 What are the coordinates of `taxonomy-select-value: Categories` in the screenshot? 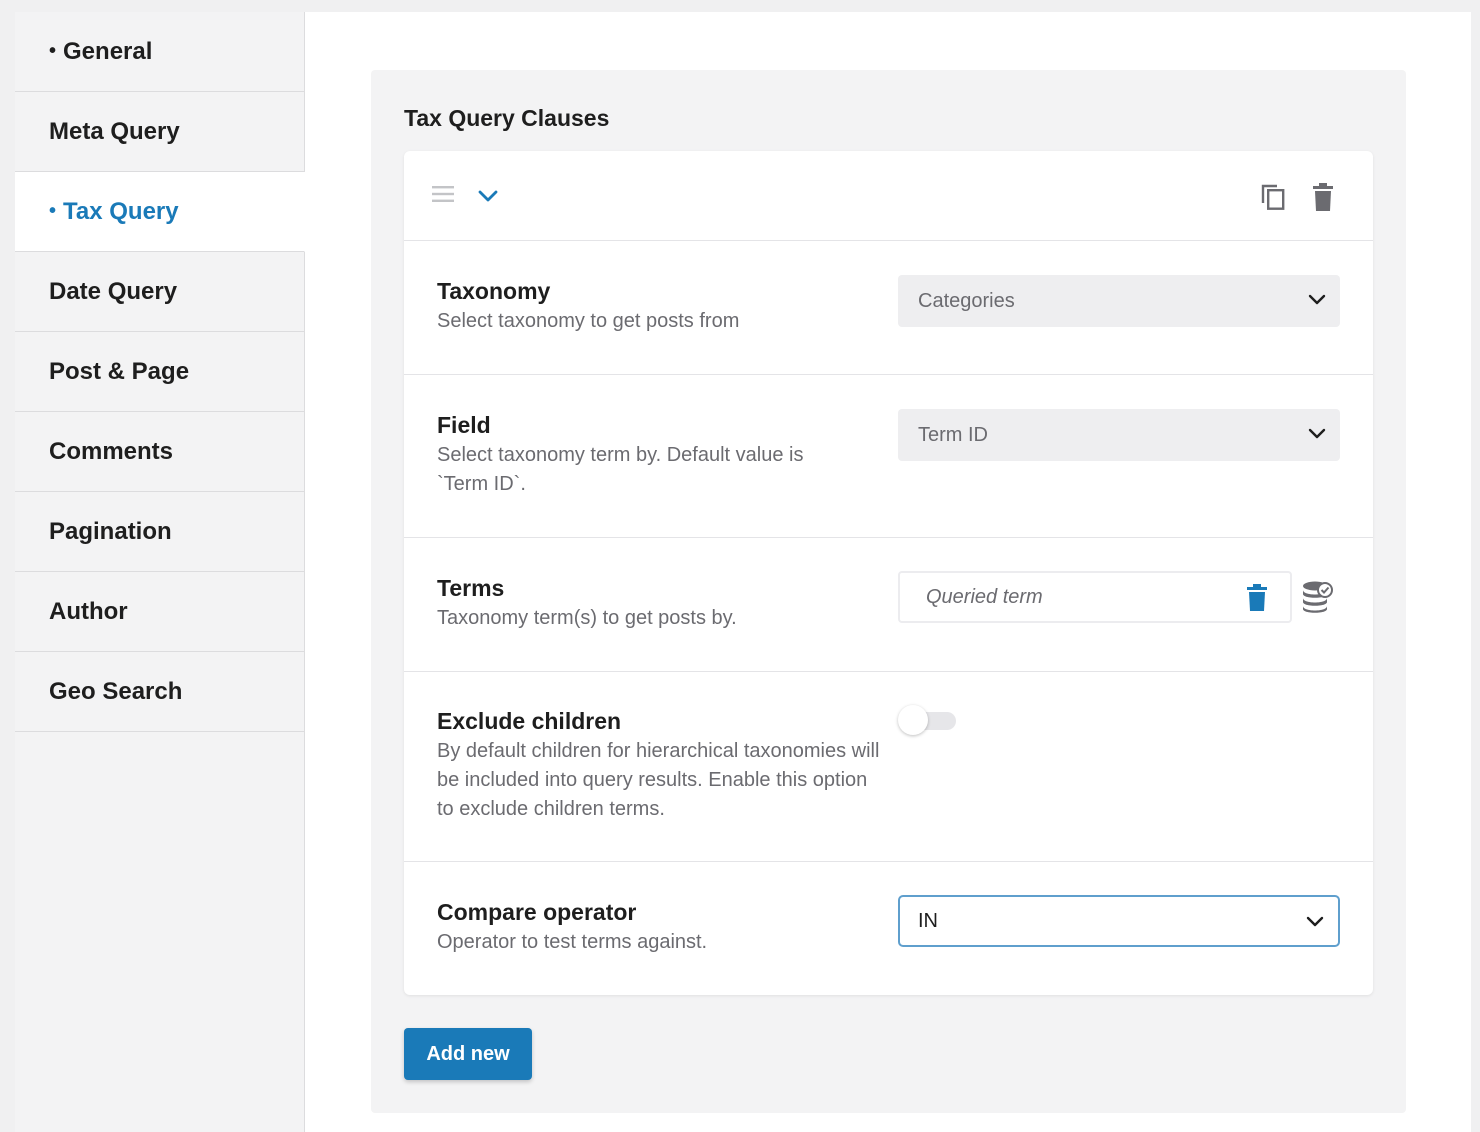 It's located at (966, 300).